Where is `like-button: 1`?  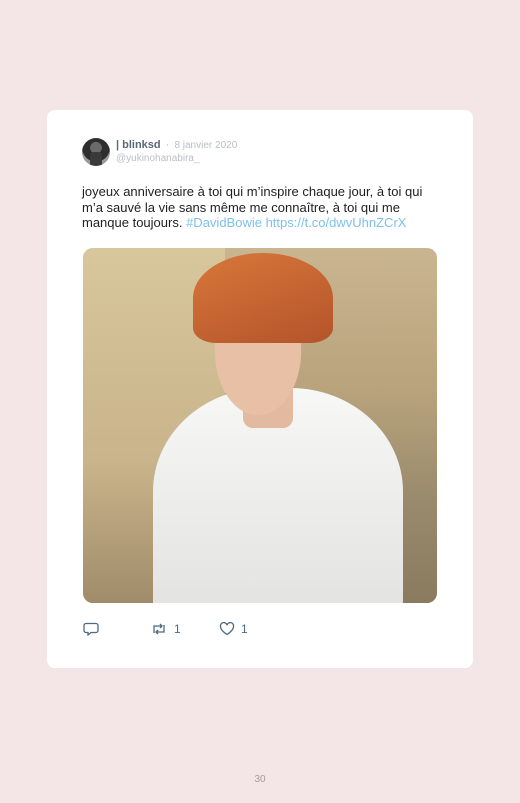 like-button: 1 is located at coordinates (233, 629).